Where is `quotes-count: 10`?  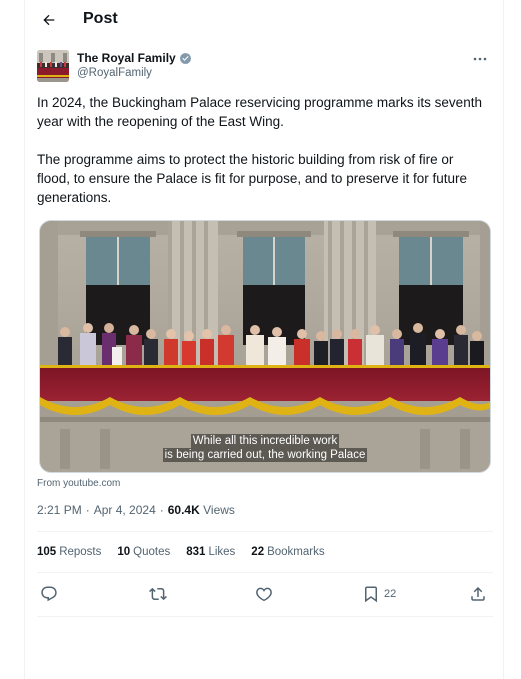 quotes-count: 10 is located at coordinates (124, 552).